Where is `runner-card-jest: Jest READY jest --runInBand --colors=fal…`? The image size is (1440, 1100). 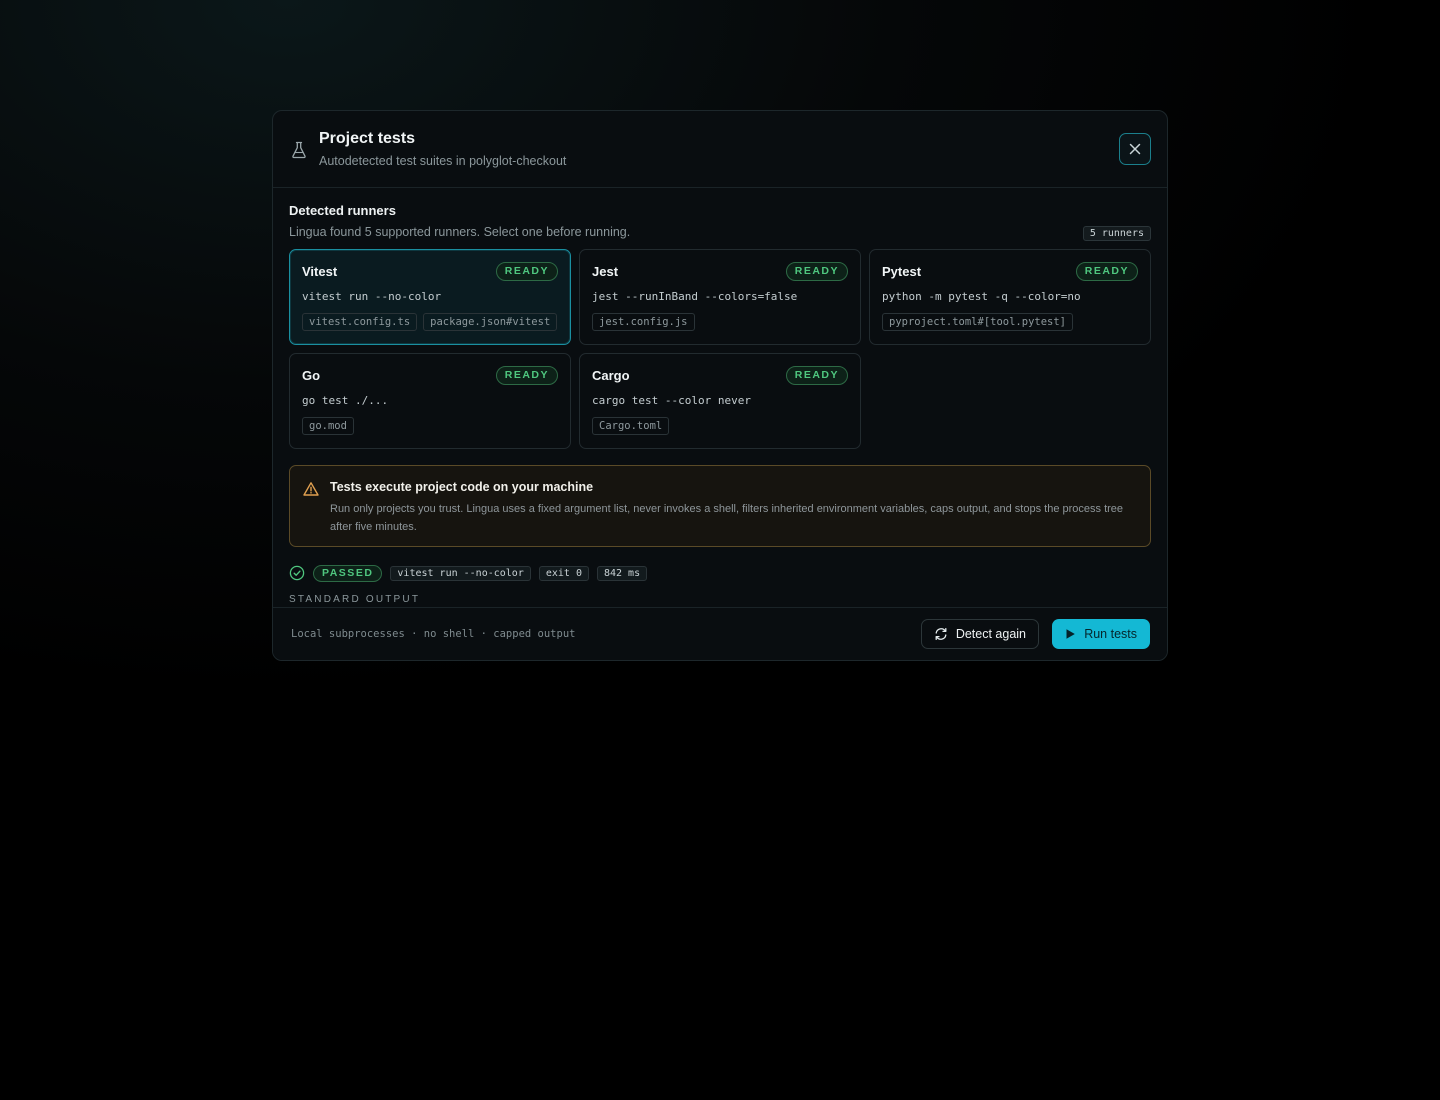 runner-card-jest: Jest READY jest --runInBand --colors=fal… is located at coordinates (720, 297).